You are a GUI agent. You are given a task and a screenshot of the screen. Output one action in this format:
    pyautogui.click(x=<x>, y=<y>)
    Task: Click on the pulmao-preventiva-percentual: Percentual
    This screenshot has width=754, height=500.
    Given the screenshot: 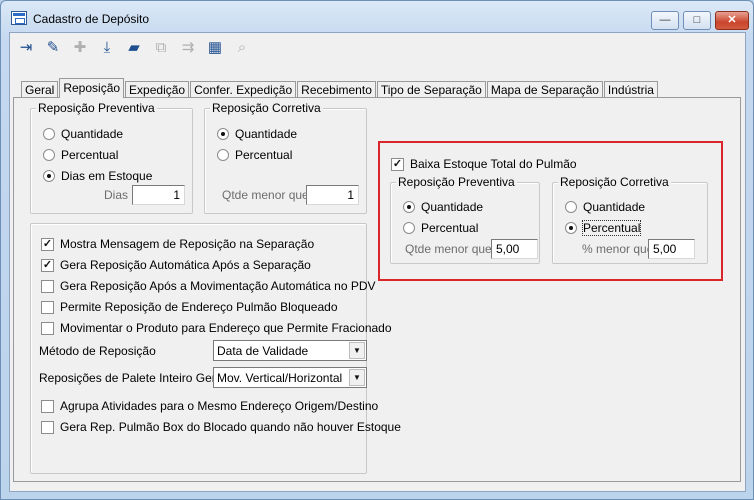 What is the action you would take?
    pyautogui.click(x=440, y=228)
    